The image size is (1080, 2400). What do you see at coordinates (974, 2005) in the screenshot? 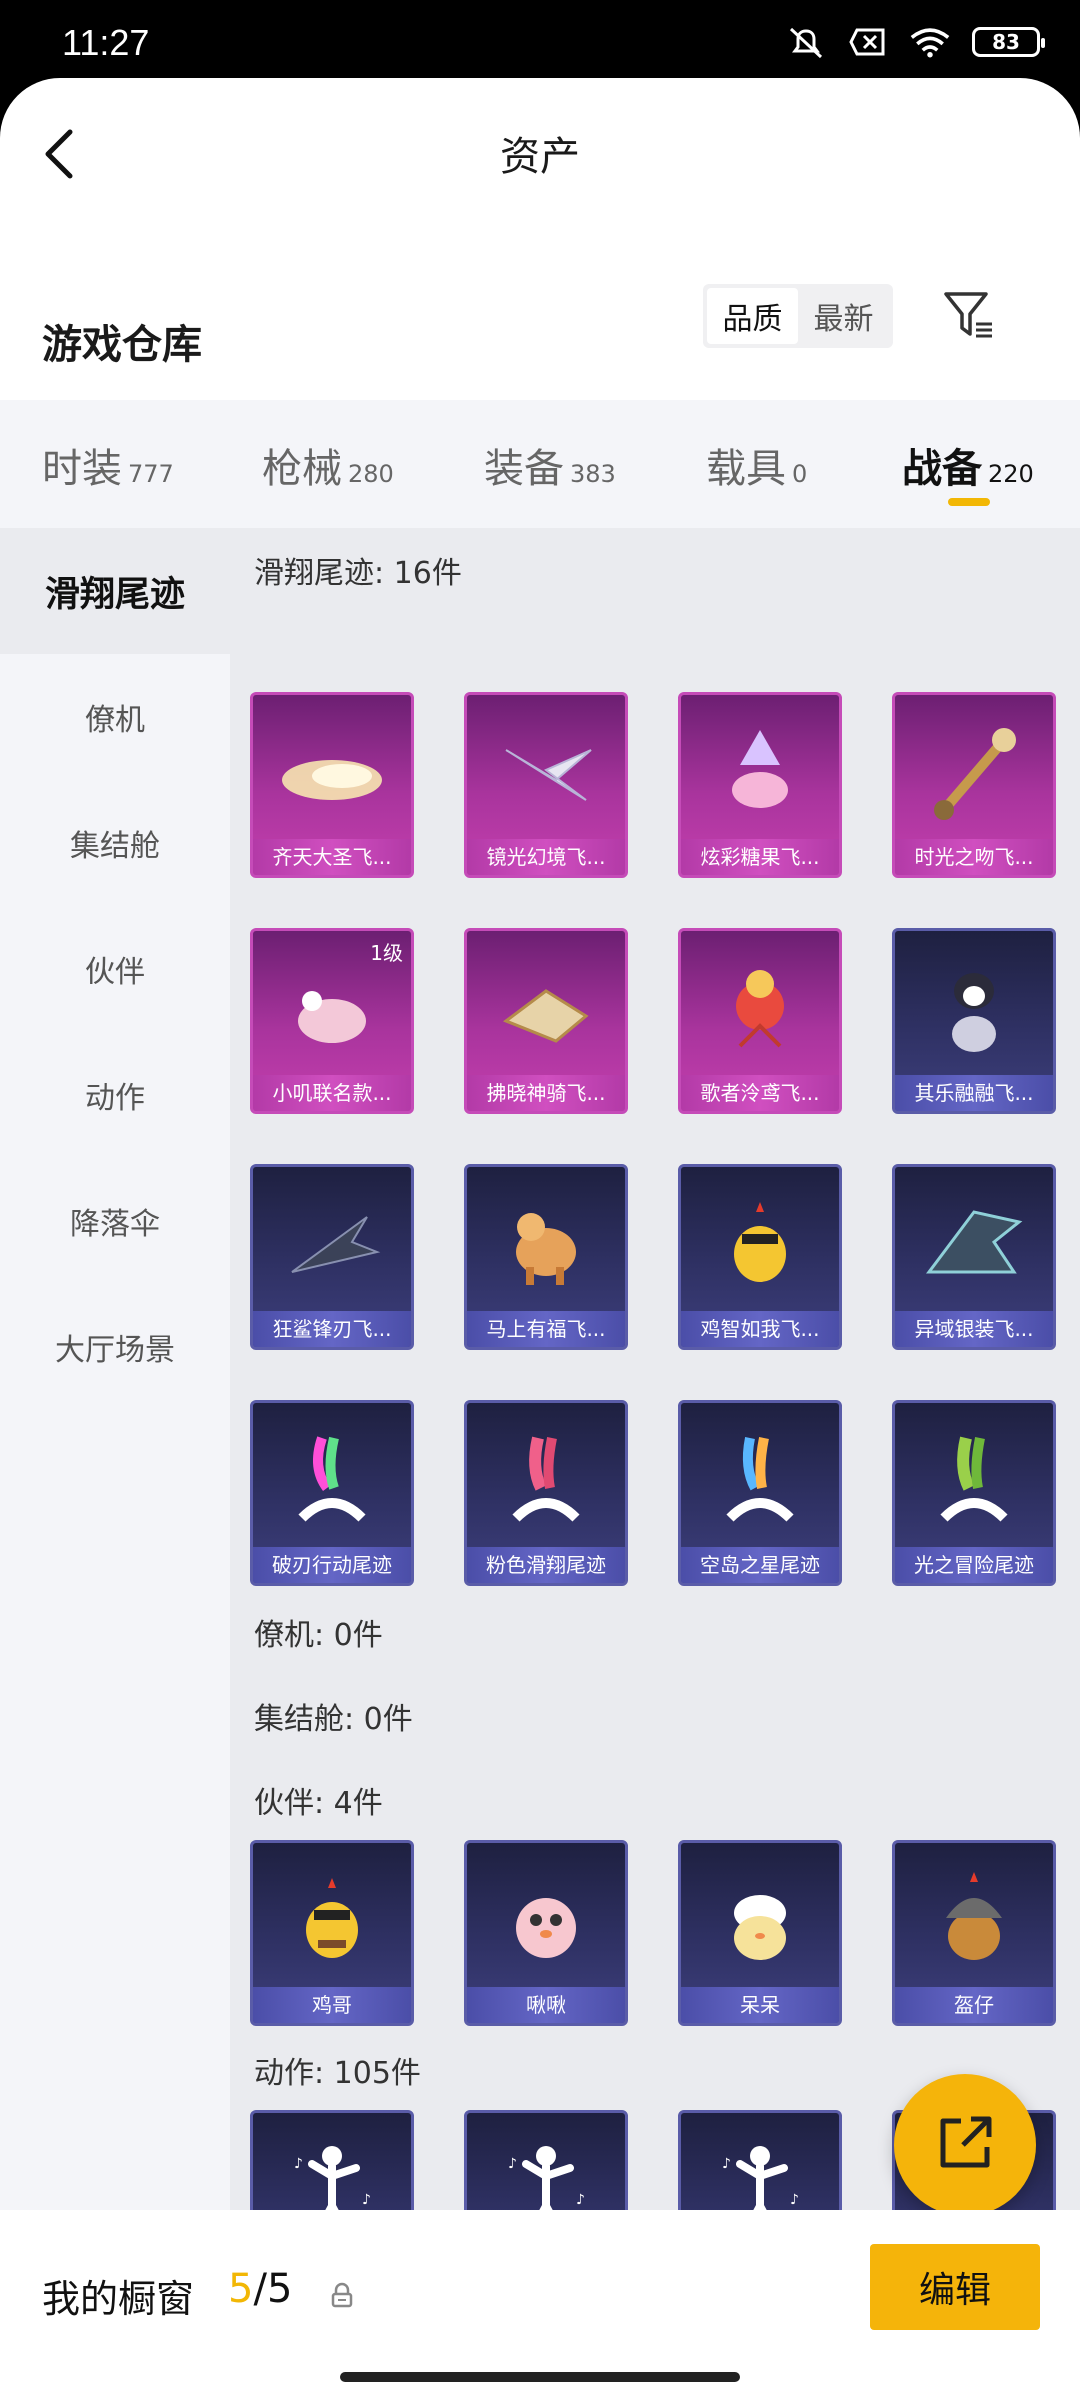
I see `item-name: 盔仔` at bounding box center [974, 2005].